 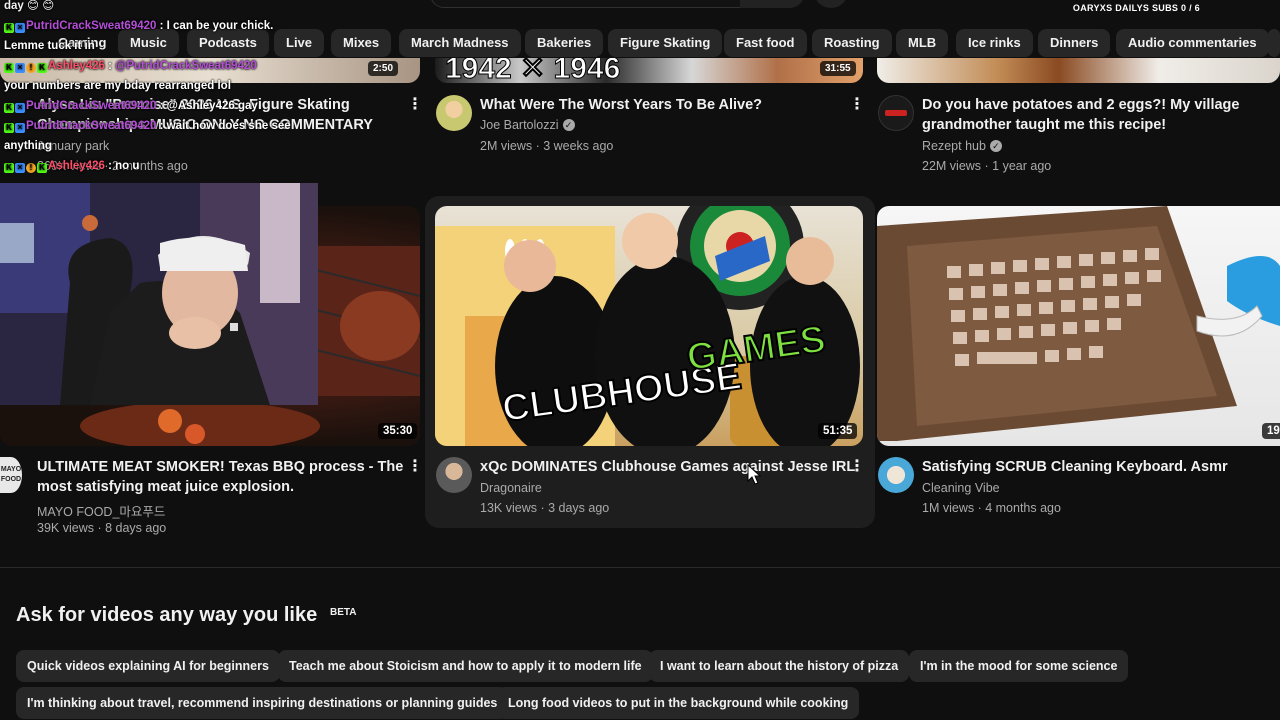 I want to click on duration-badge: 2:50, so click(x=383, y=68).